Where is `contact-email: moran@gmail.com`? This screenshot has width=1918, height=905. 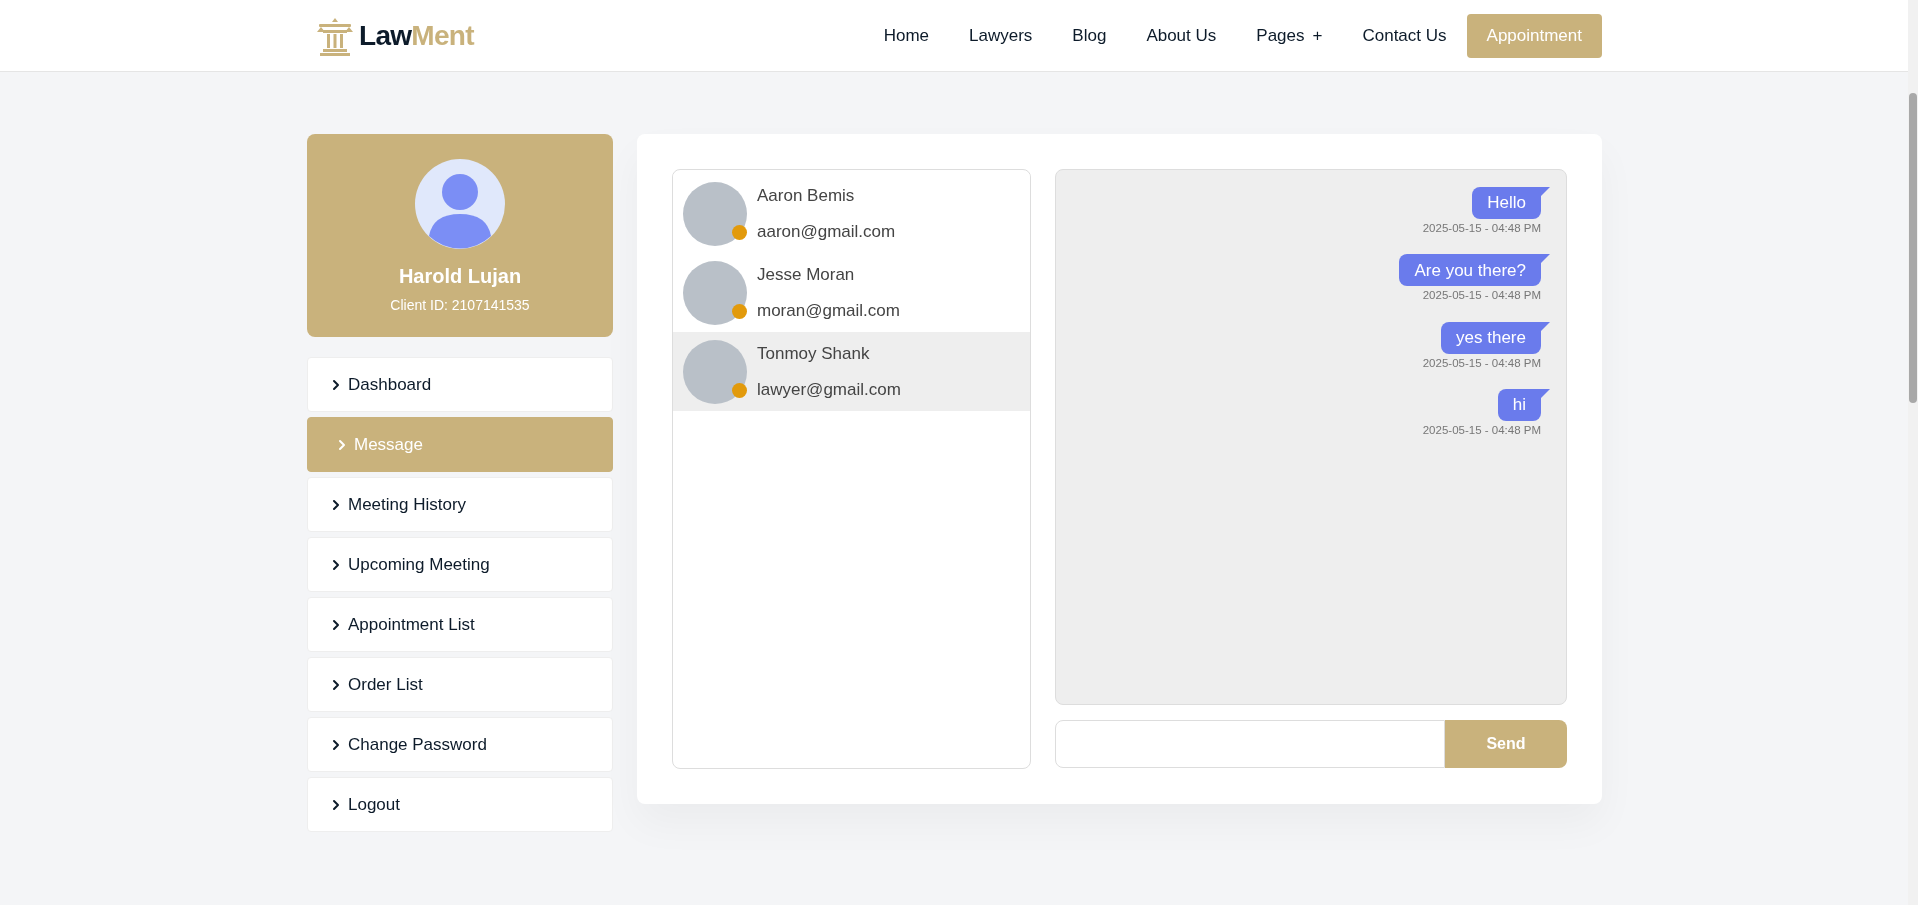
contact-email: moran@gmail.com is located at coordinates (828, 310).